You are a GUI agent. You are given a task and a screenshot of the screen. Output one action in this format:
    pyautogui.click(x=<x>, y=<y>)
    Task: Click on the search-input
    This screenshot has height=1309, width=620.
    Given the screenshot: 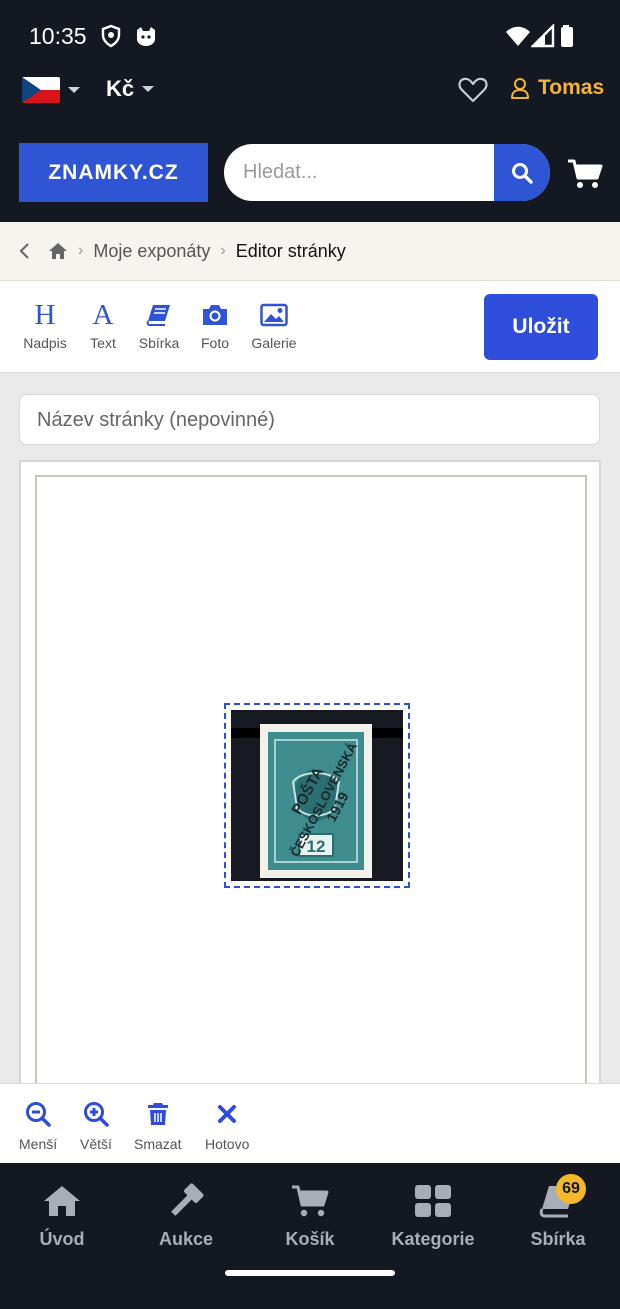 What is the action you would take?
    pyautogui.click(x=368, y=172)
    